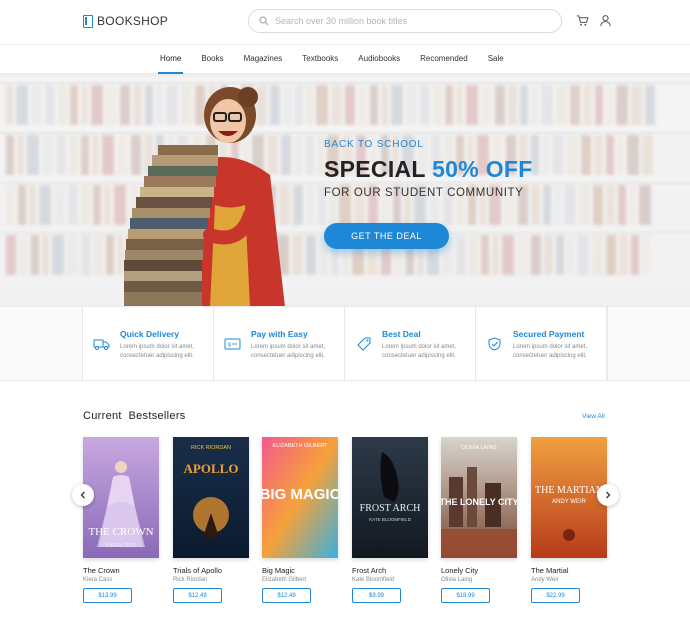 This screenshot has width=690, height=617. I want to click on money-icon: $, so click(232, 344).